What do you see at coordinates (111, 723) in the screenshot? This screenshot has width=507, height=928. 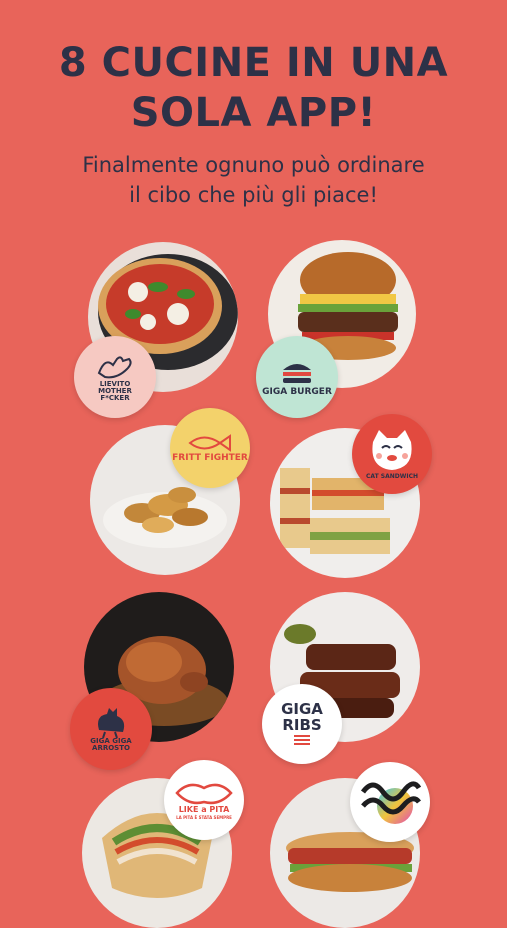 I see `rooster-icon` at bounding box center [111, 723].